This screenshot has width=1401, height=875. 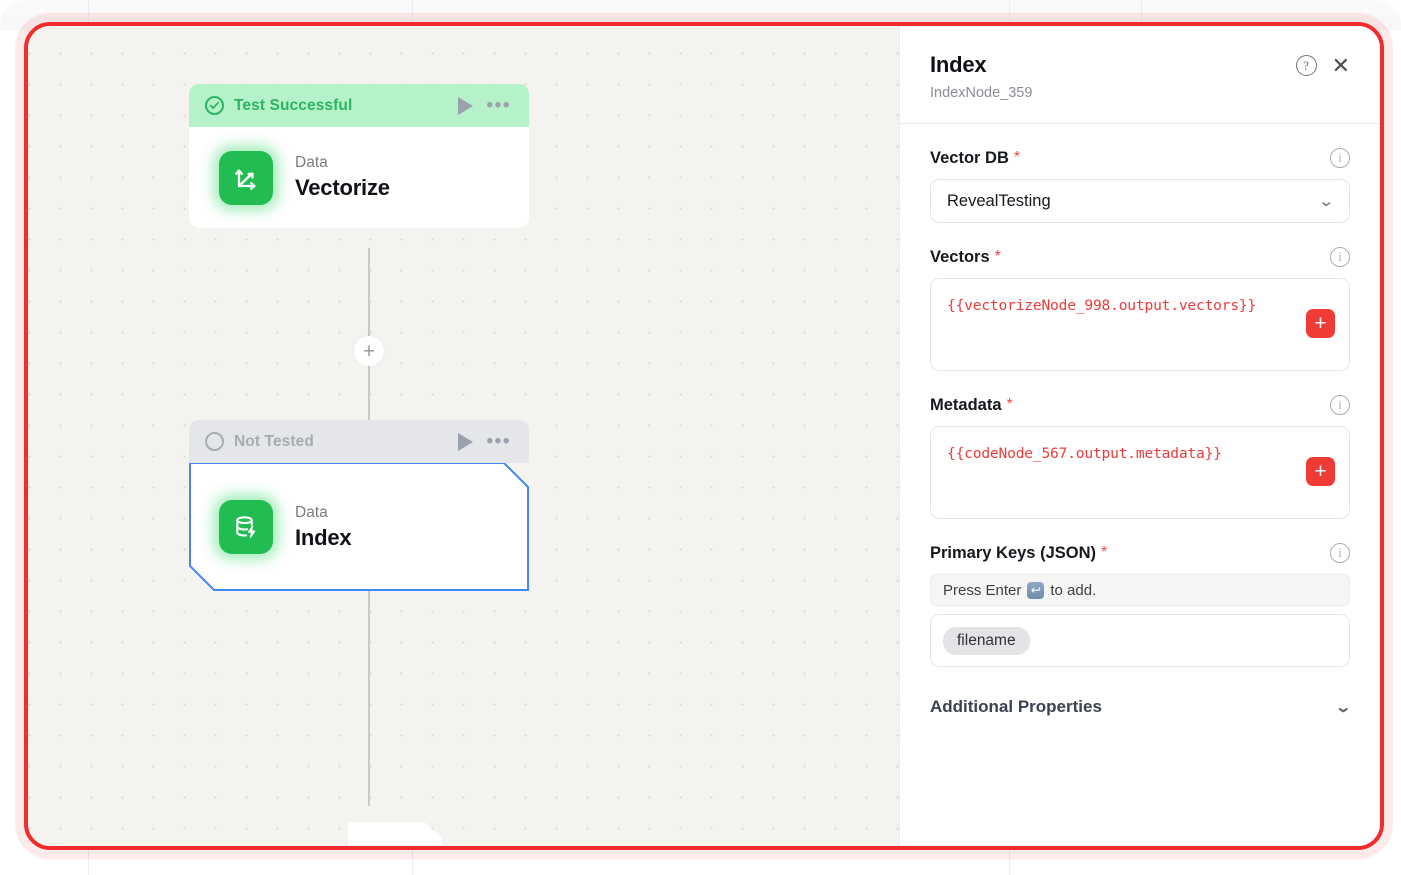 What do you see at coordinates (1341, 65) in the screenshot?
I see `close-icon: ✕` at bounding box center [1341, 65].